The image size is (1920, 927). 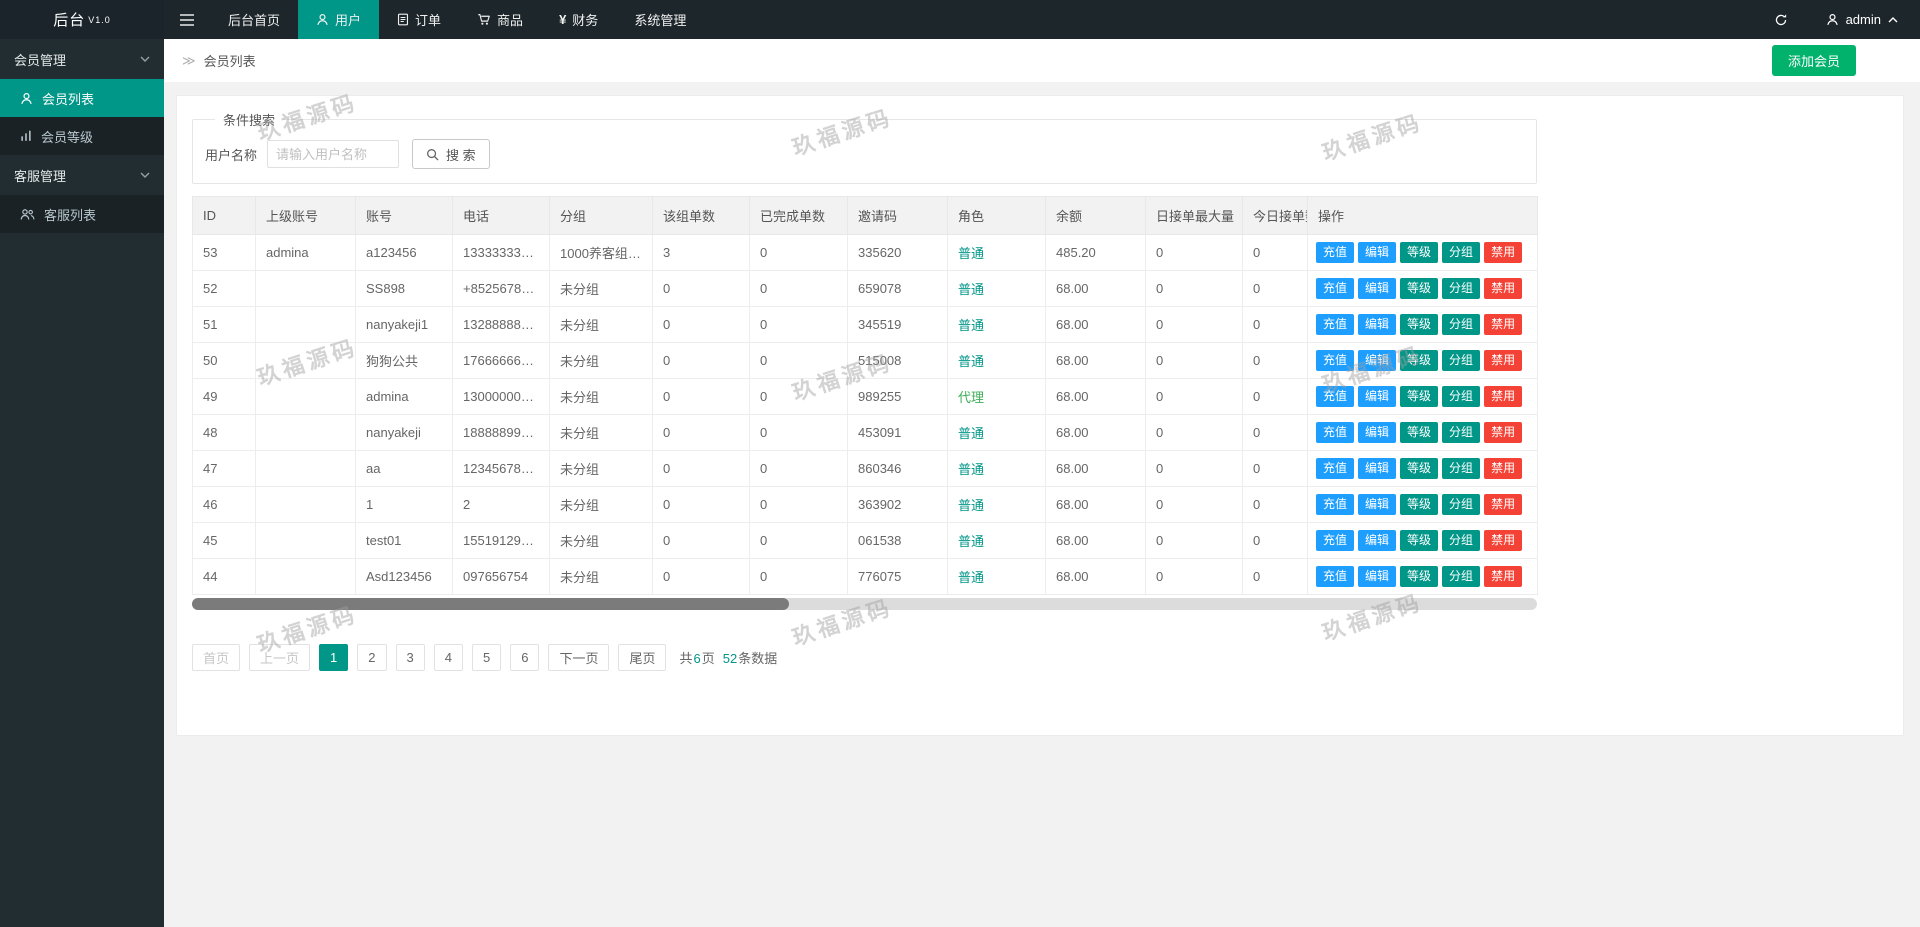 What do you see at coordinates (1862, 19) in the screenshot?
I see `user-menu: admin` at bounding box center [1862, 19].